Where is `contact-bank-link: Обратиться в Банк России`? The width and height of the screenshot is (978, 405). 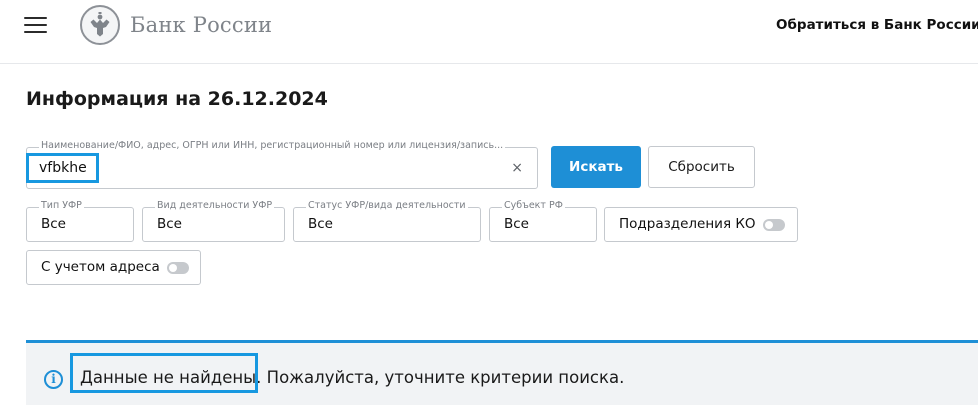
contact-bank-link: Обратиться в Банк России is located at coordinates (877, 25).